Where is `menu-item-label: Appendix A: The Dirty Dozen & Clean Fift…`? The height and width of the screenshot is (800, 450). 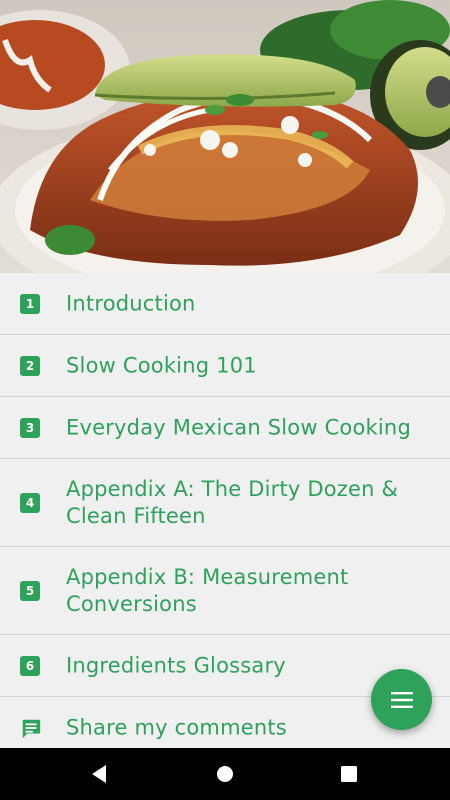 menu-item-label: Appendix A: The Dirty Dozen & Clean Fift… is located at coordinates (232, 502).